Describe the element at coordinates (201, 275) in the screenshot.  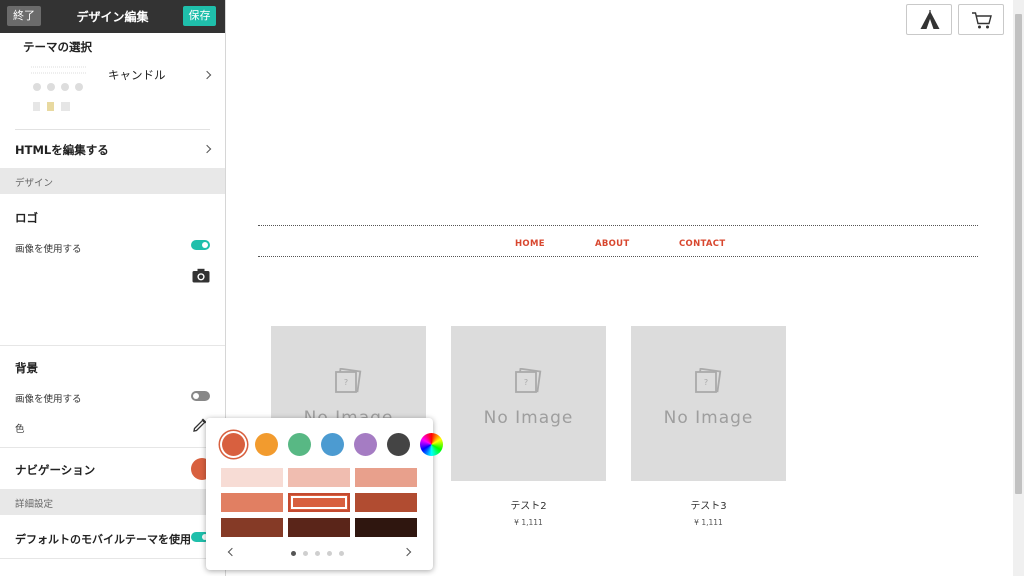
I see `camera-icon` at that location.